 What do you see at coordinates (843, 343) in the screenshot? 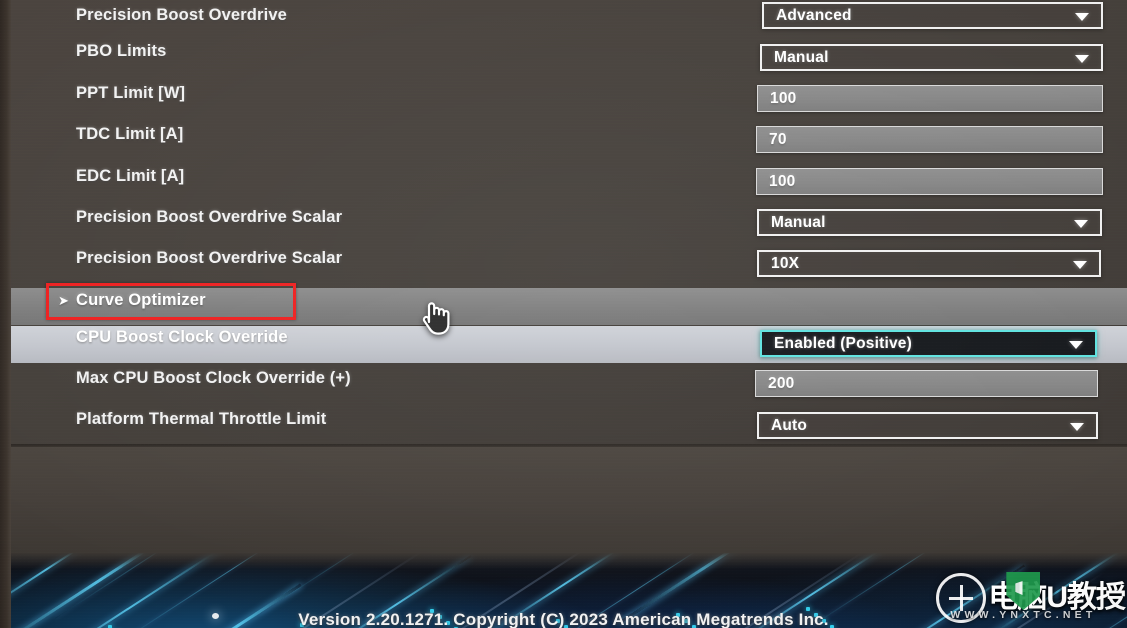
I see `dropdown-value: Enabled (Positive)` at bounding box center [843, 343].